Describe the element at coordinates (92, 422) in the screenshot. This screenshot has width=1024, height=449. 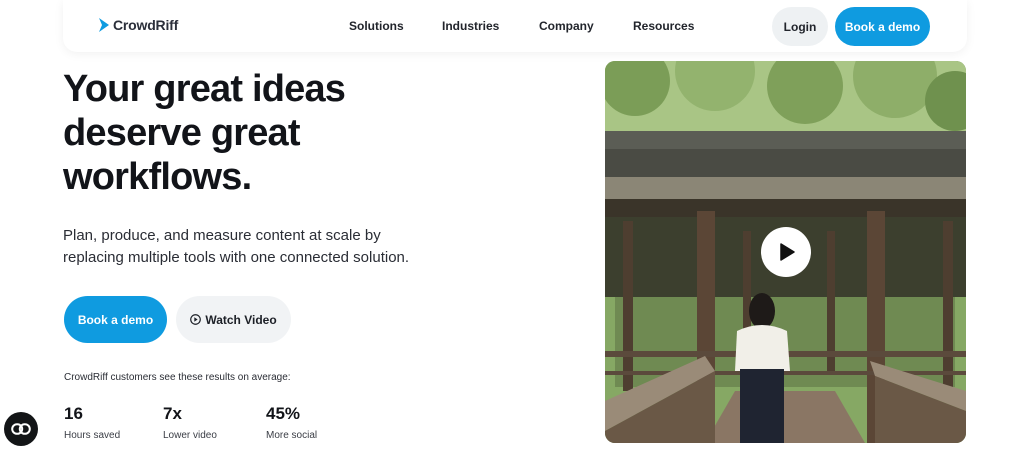
I see `stat-hours-saved: 16 Hours saved` at that location.